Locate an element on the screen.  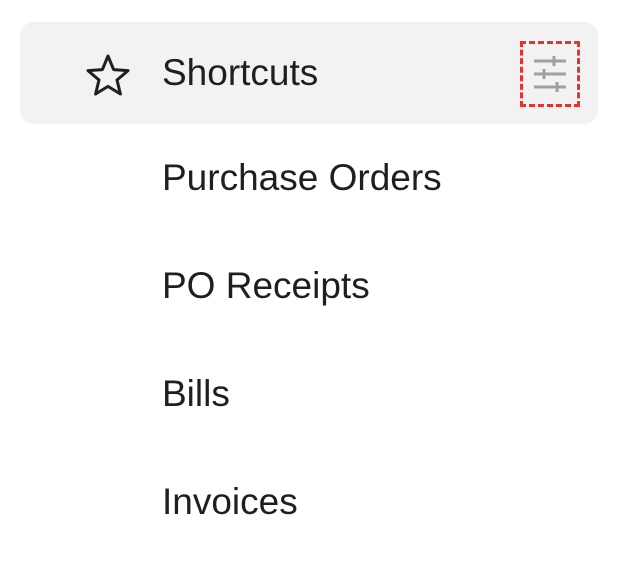
shortcut-bills: Bills is located at coordinates (196, 394).